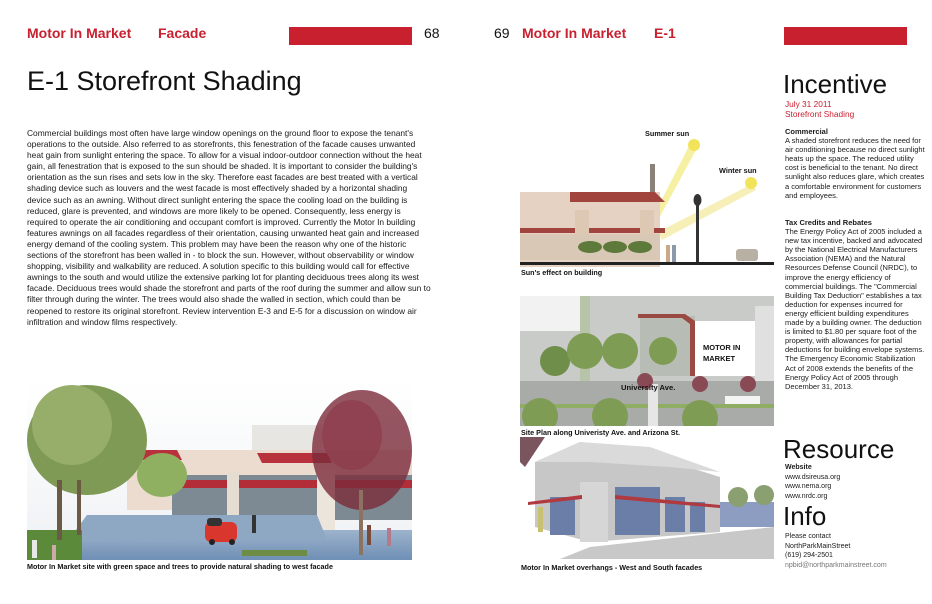 This screenshot has height=604, width=932. Describe the element at coordinates (574, 33) in the screenshot. I see `header-project-right: Motor In Market` at that location.